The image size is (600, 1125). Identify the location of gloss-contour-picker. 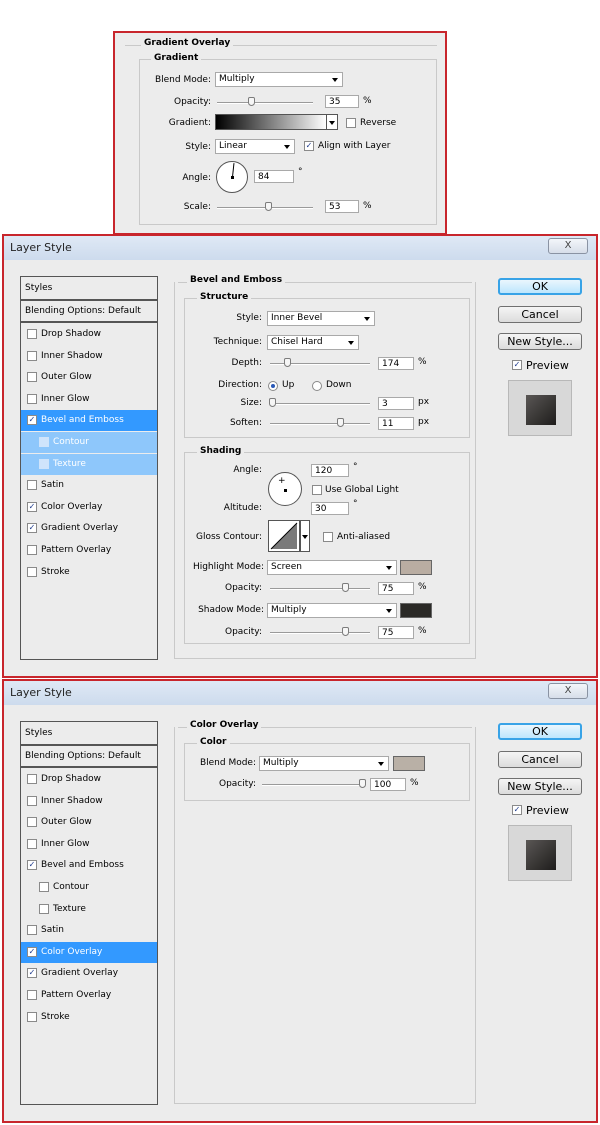
(284, 536).